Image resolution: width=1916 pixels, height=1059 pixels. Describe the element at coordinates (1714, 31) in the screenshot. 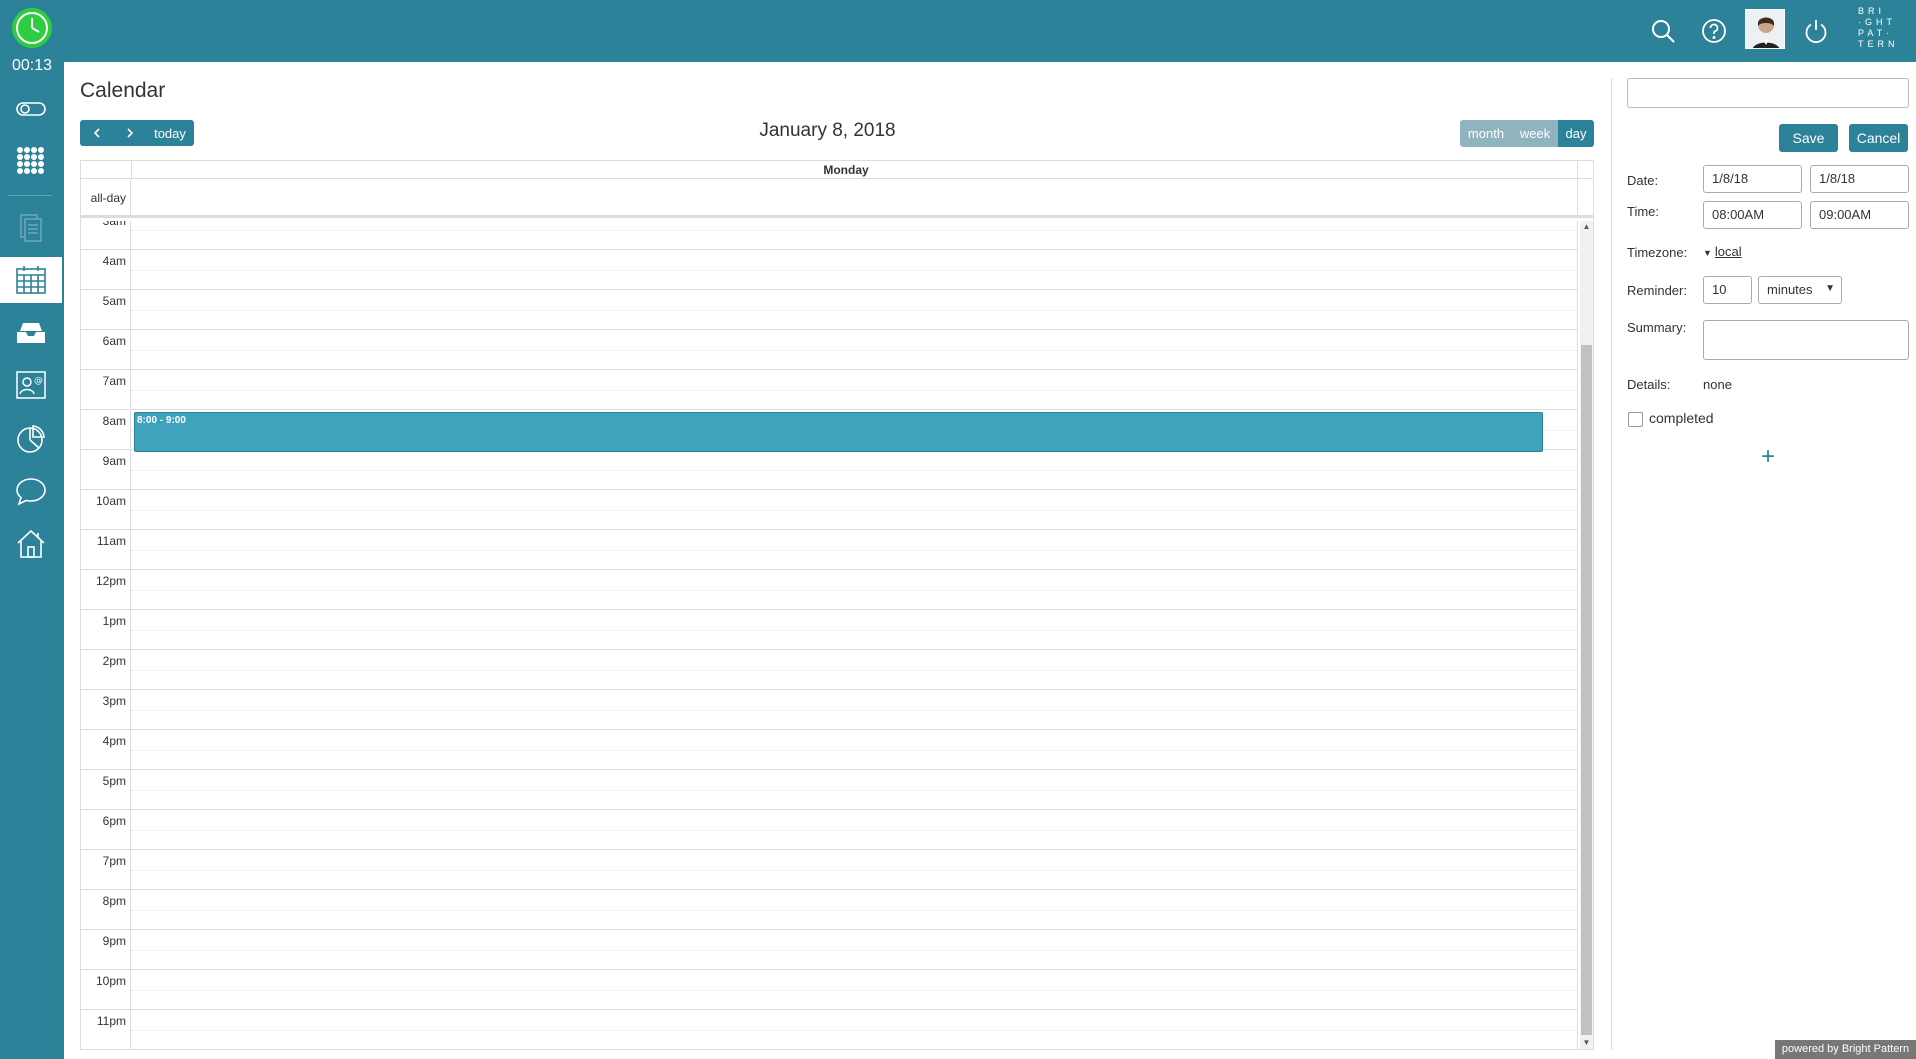

I see `help-icon` at that location.